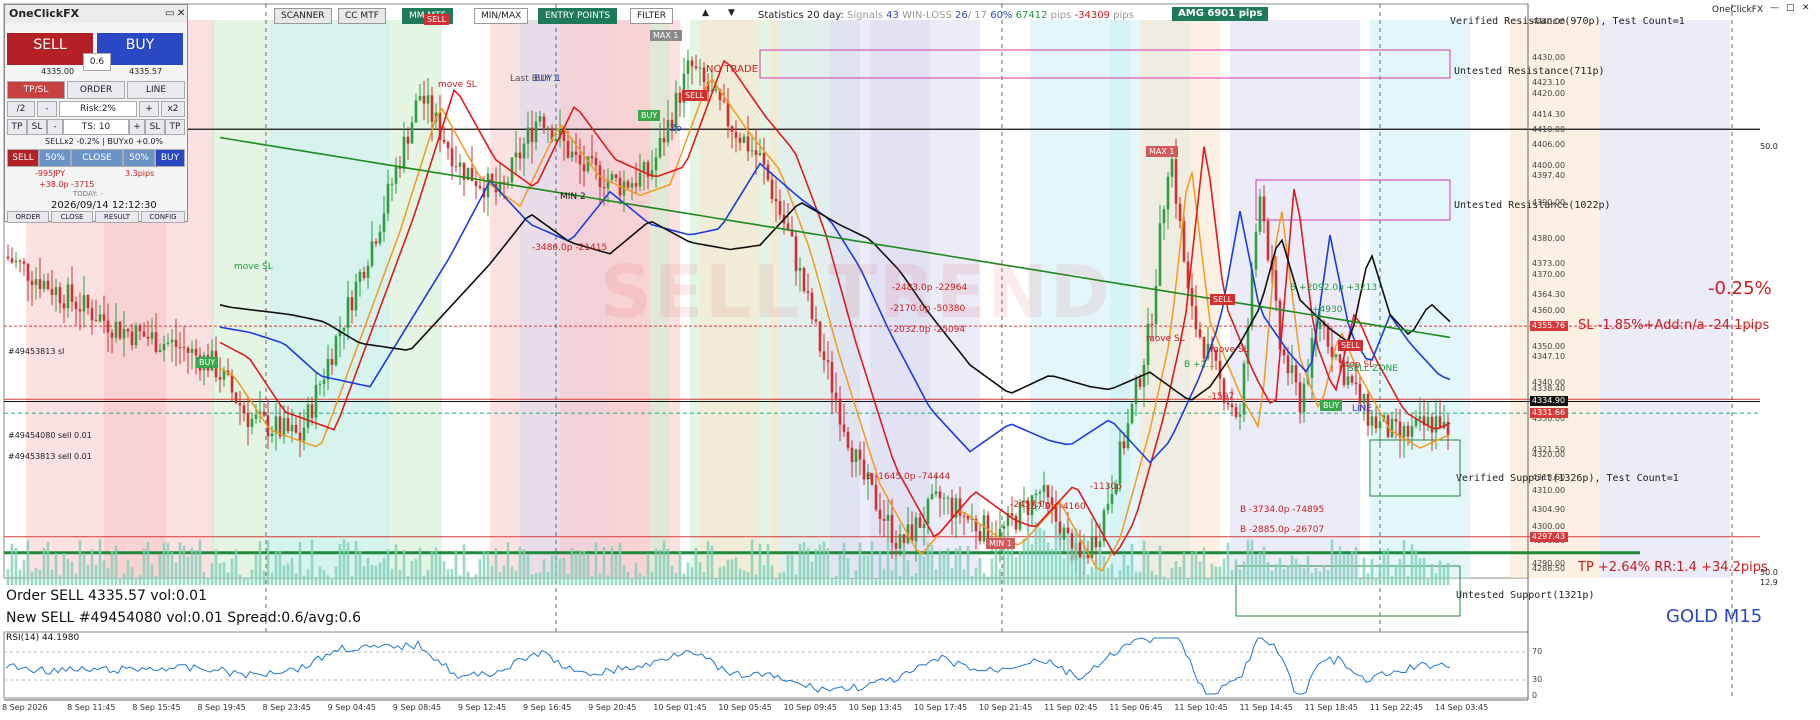  I want to click on tp-button-2: TP, so click(175, 127).